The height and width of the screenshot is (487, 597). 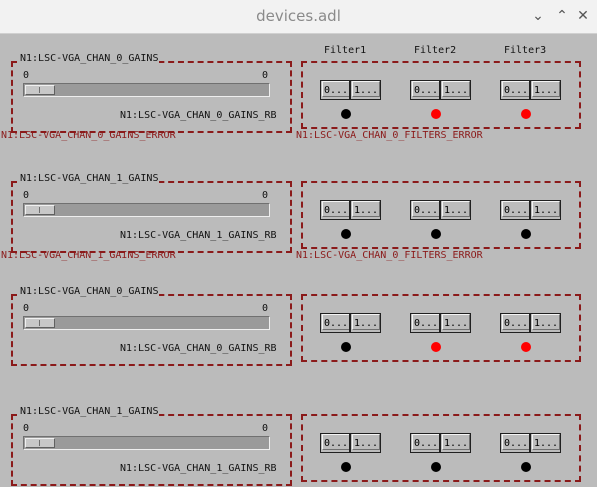 What do you see at coordinates (583, 16) in the screenshot?
I see `close-icon: ✕` at bounding box center [583, 16].